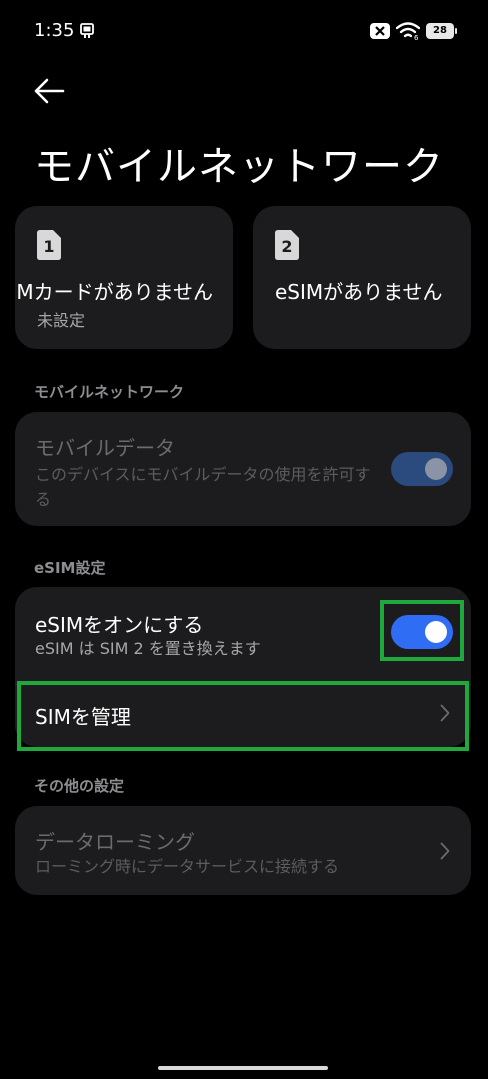 Image resolution: width=488 pixels, height=1079 pixels. Describe the element at coordinates (239, 167) in the screenshot. I see `page-title: モバイルネットワーク` at that location.